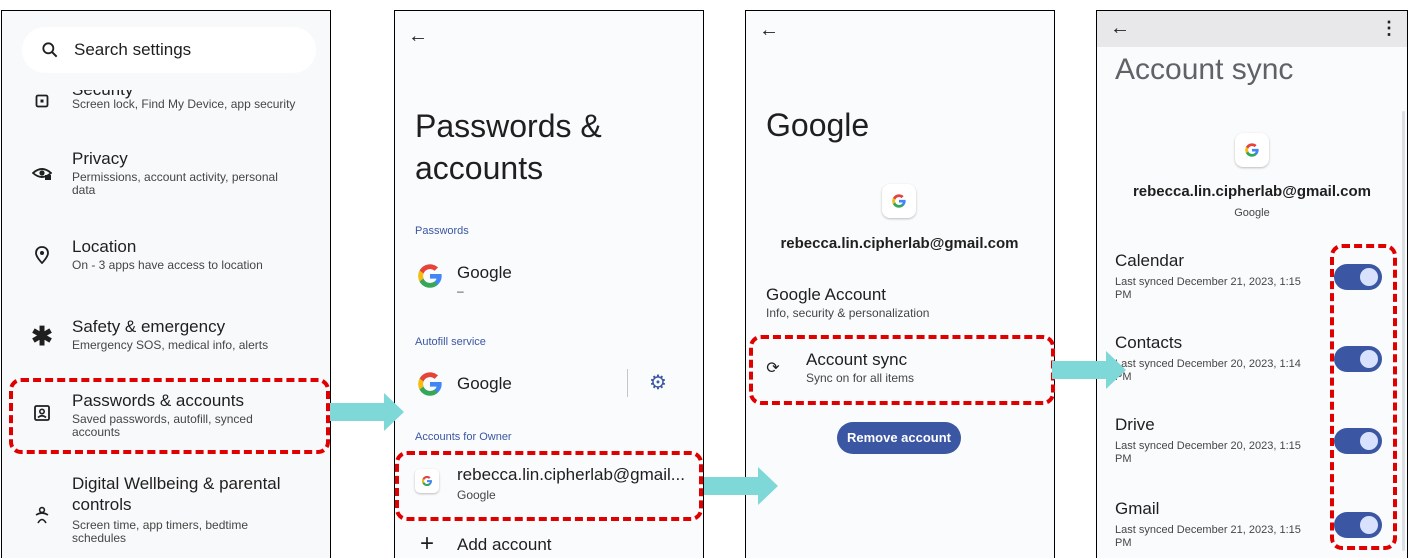 The height and width of the screenshot is (558, 1418). What do you see at coordinates (42, 255) in the screenshot?
I see `location-pin-icon` at bounding box center [42, 255].